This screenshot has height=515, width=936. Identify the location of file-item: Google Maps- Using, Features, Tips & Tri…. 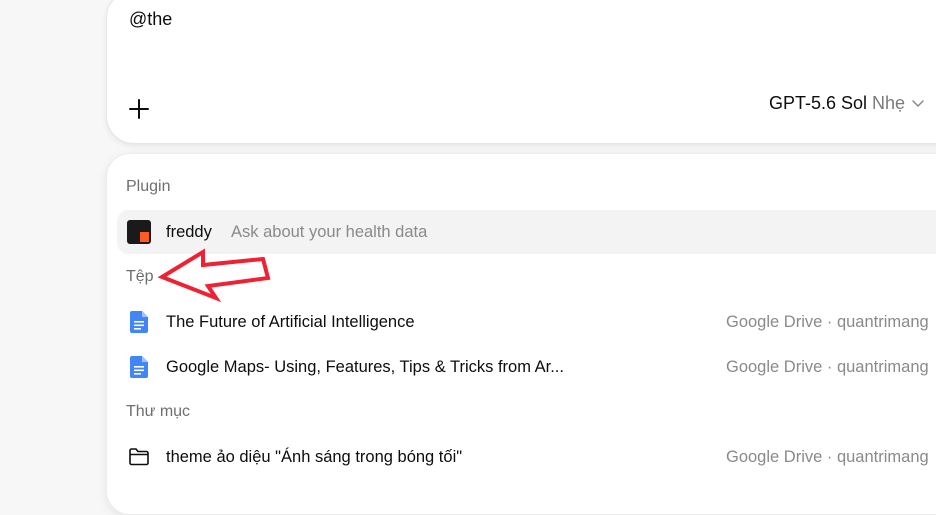
(526, 367).